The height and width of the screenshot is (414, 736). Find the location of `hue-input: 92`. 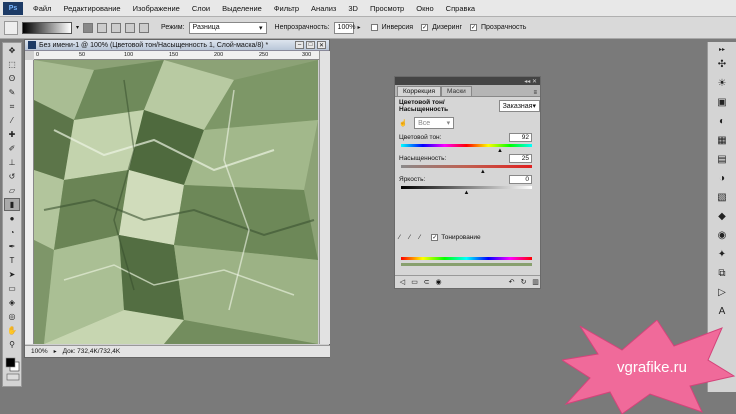

hue-input: 92 is located at coordinates (520, 137).